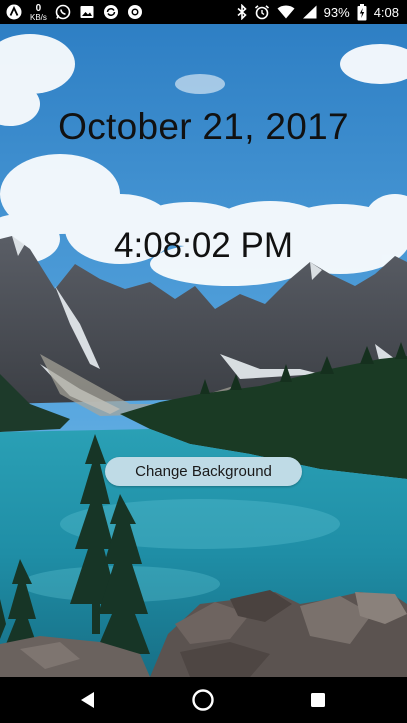  I want to click on net-speed-value: 0, so click(38, 8).